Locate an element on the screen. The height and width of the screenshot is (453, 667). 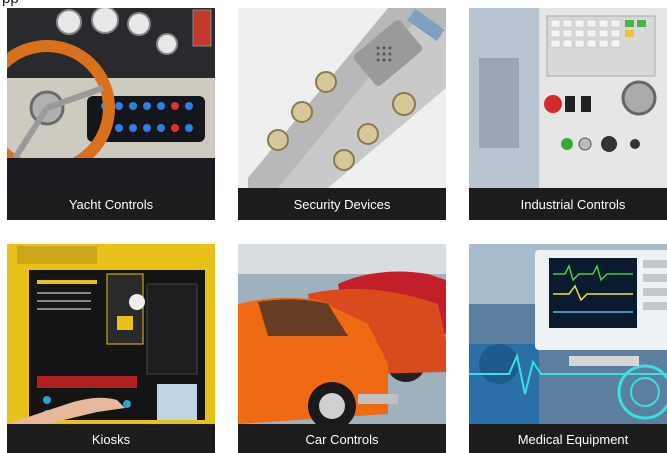
tile-label: Industrial Controls is located at coordinates (568, 204).